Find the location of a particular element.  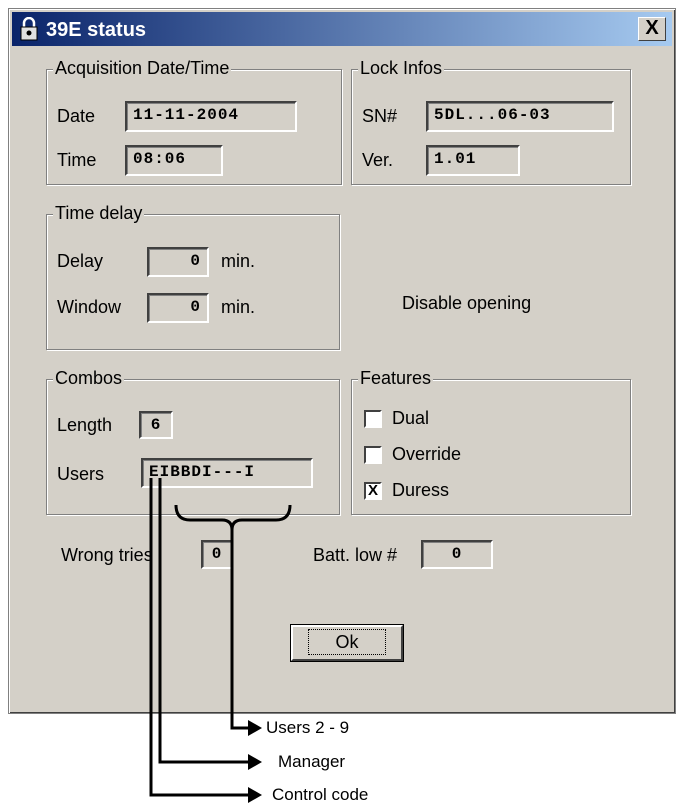

users-2-9-annotation: Users 2 - 9 is located at coordinates (308, 727).